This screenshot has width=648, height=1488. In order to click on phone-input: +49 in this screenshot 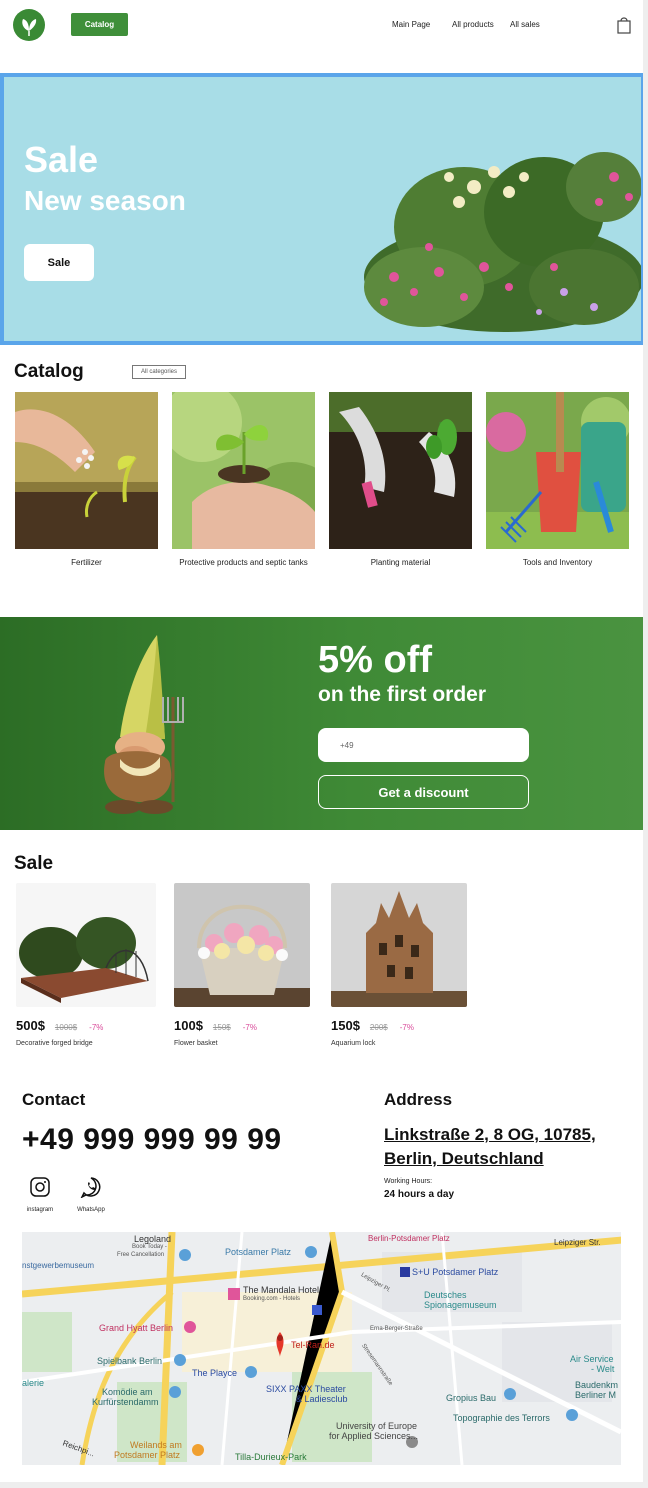, I will do `click(423, 745)`.